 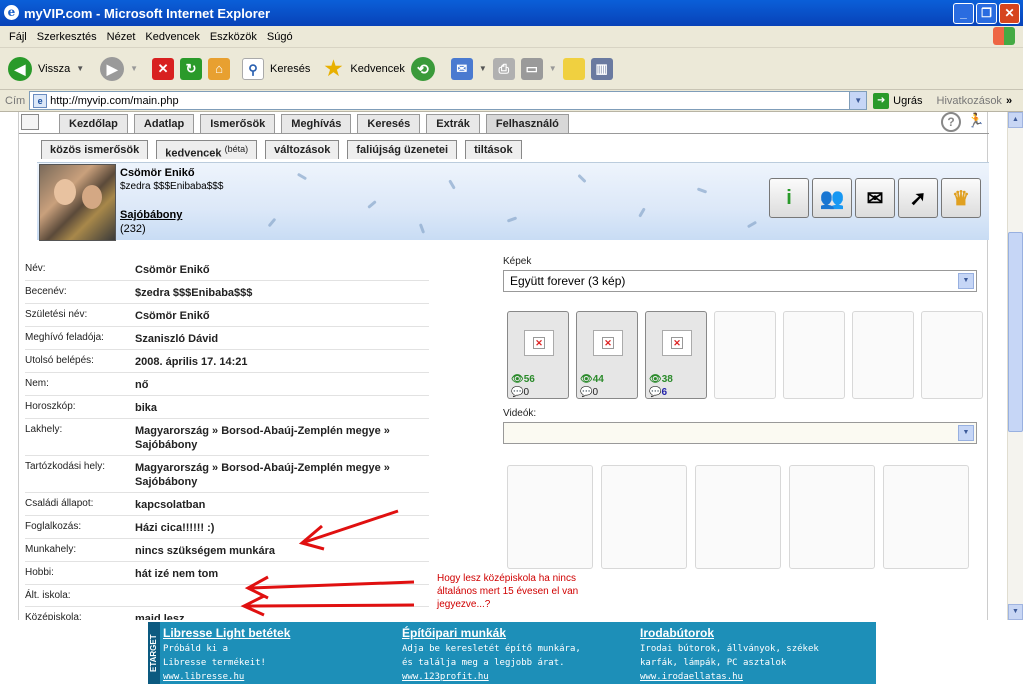 What do you see at coordinates (1015, 332) in the screenshot?
I see `scroll-thumb` at bounding box center [1015, 332].